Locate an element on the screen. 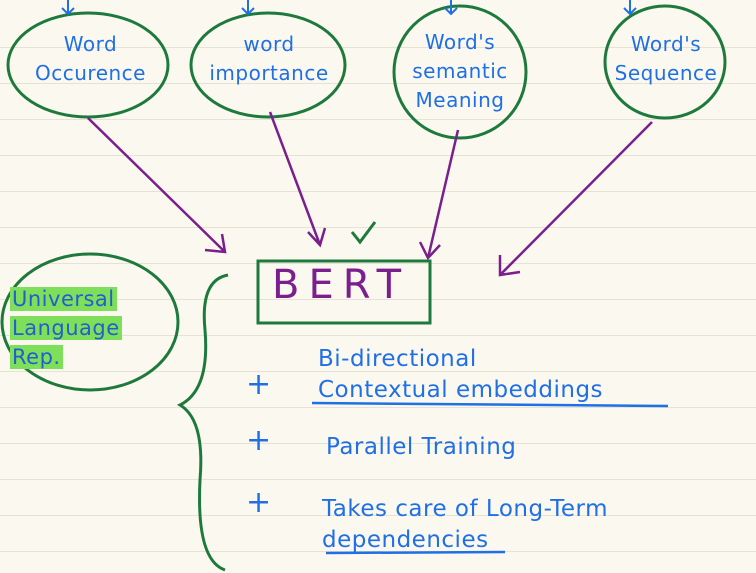  check-icon is located at coordinates (363, 233).